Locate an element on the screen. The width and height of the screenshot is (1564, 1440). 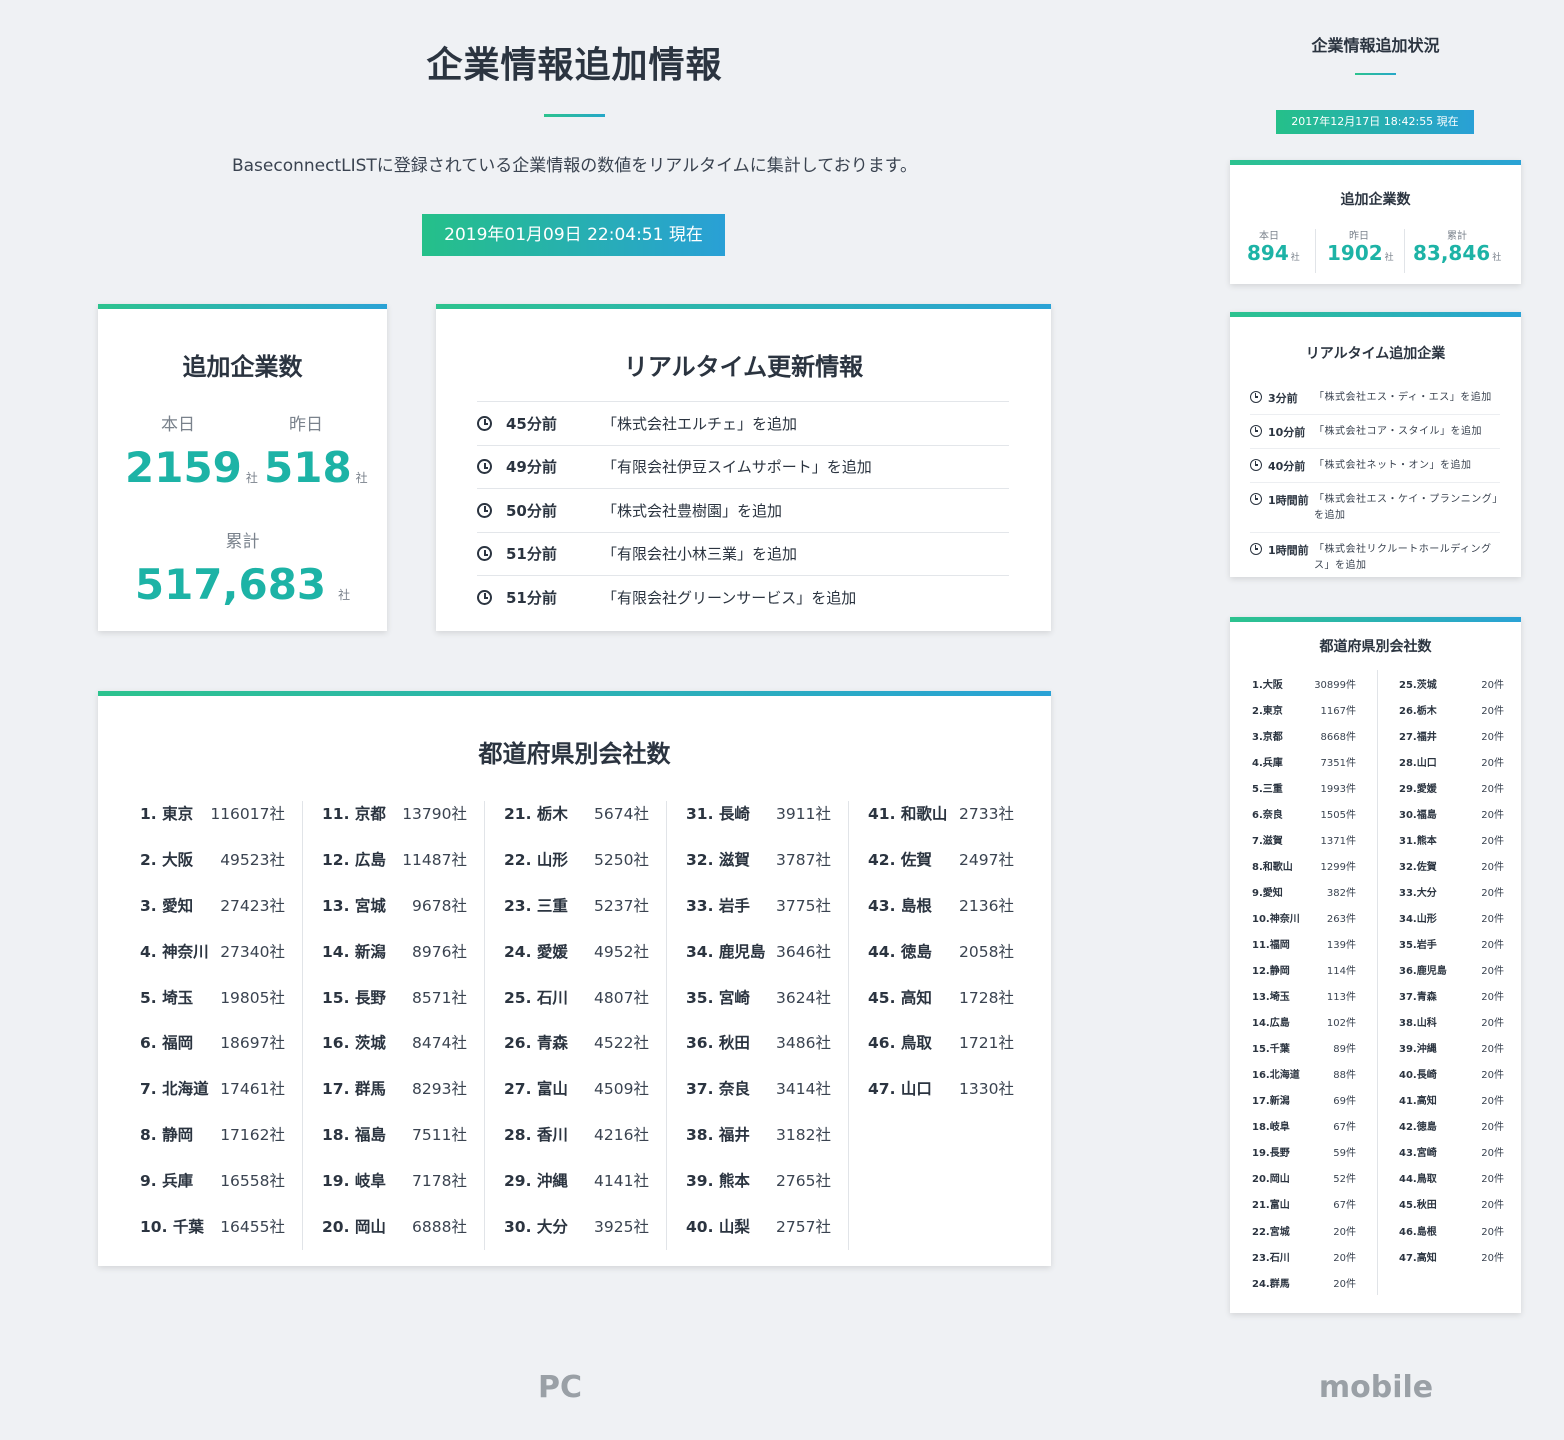
table-row: 12.静岡 114件 is located at coordinates (1304, 970).